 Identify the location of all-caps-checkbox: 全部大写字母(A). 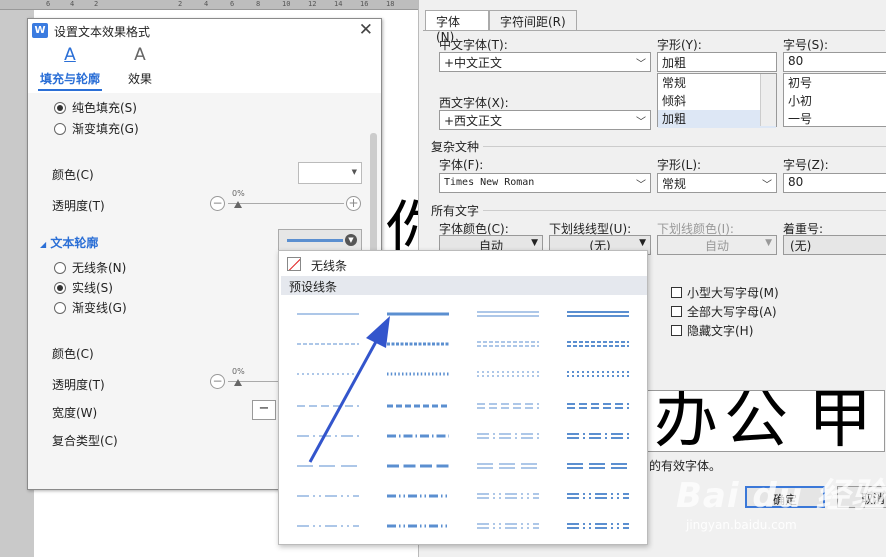
(724, 311).